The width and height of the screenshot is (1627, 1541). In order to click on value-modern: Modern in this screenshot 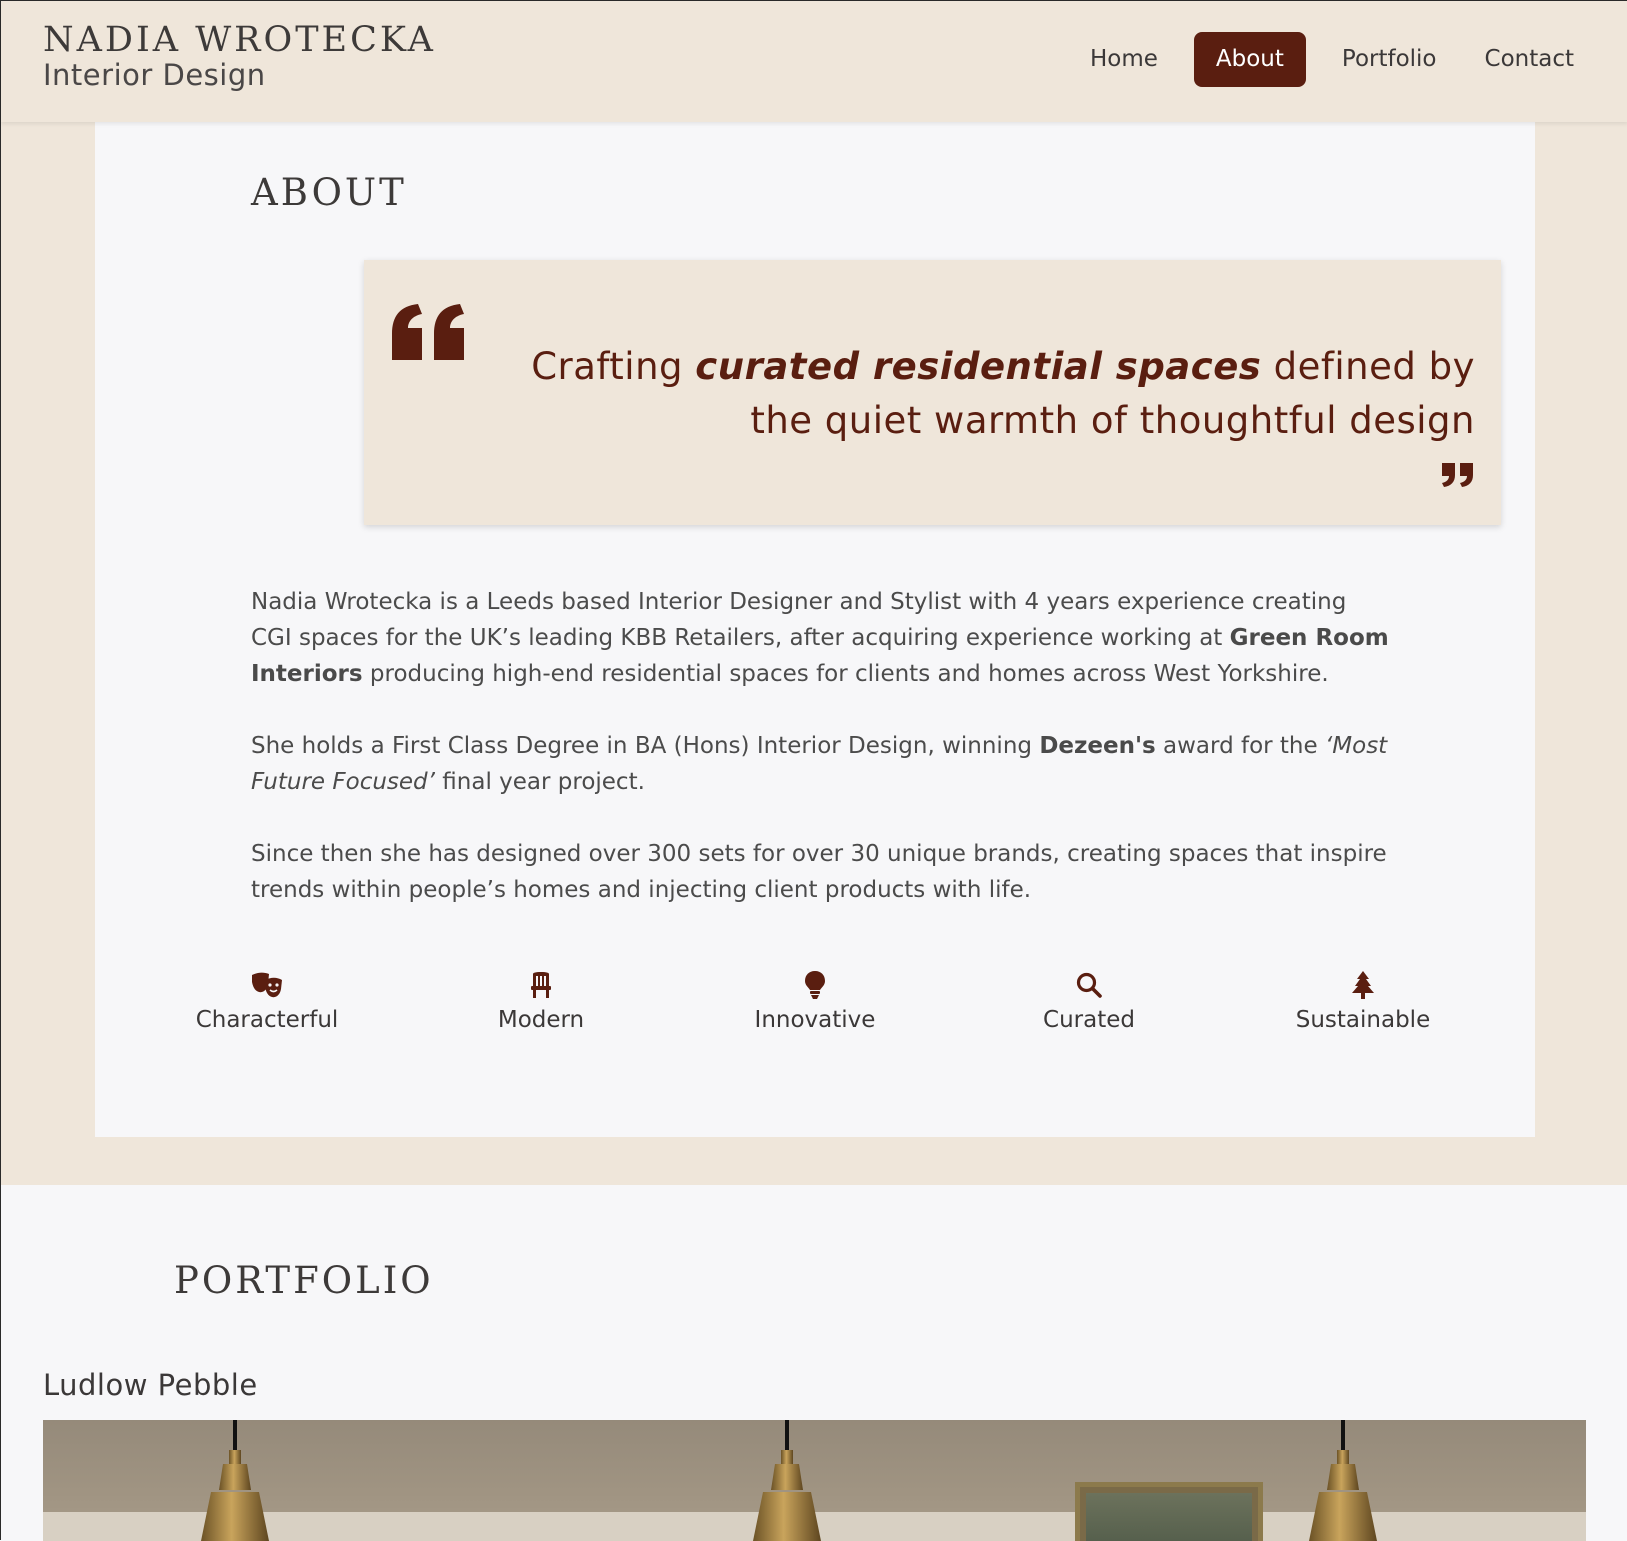, I will do `click(541, 1001)`.